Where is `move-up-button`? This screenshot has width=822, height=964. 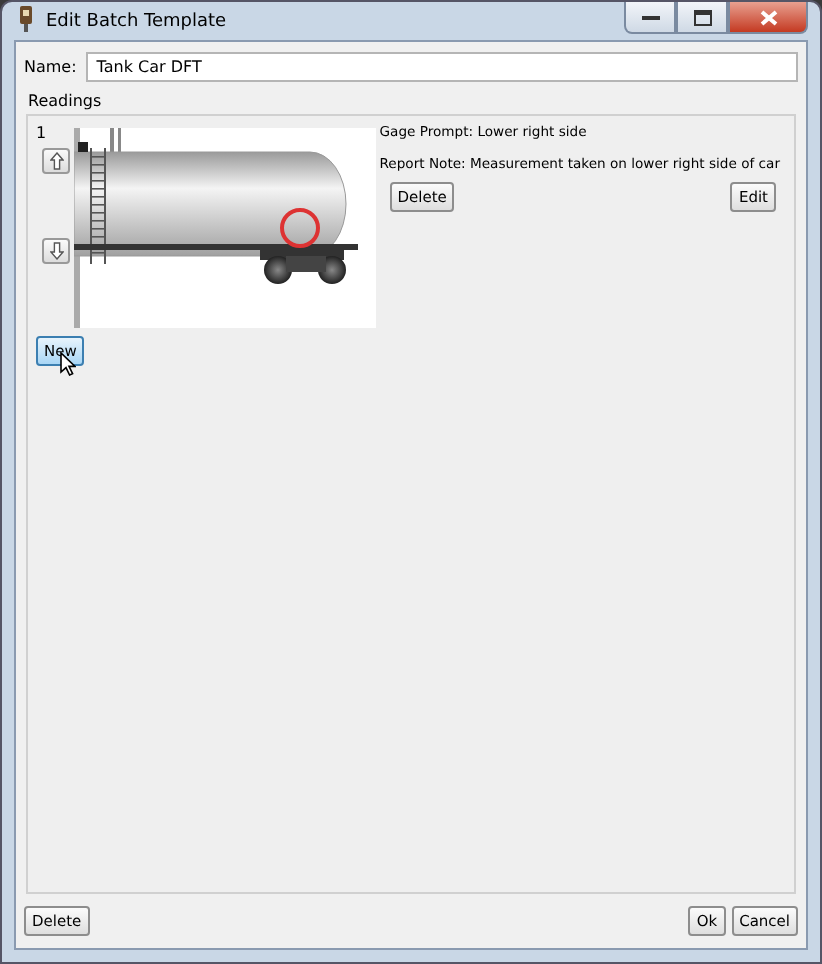
move-up-button is located at coordinates (56, 161).